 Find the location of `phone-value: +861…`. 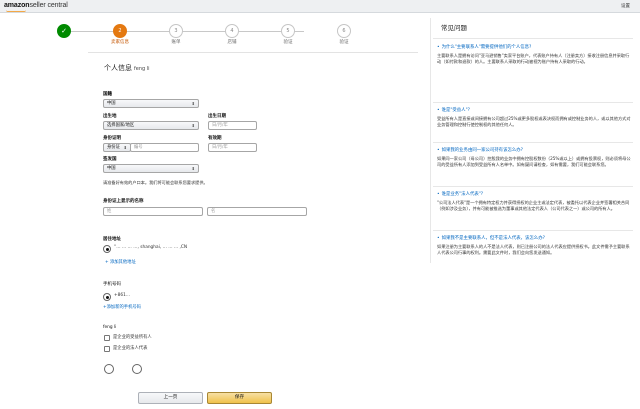

phone-value: +861… is located at coordinates (122, 295).